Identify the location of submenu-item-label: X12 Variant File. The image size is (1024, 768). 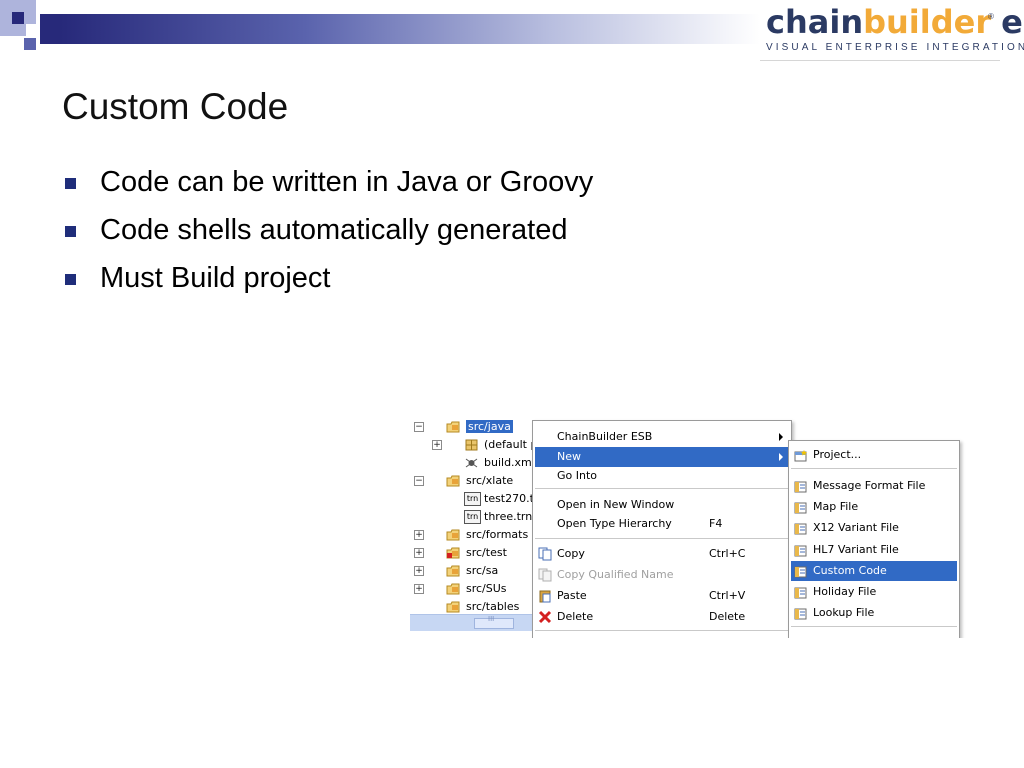
(856, 527).